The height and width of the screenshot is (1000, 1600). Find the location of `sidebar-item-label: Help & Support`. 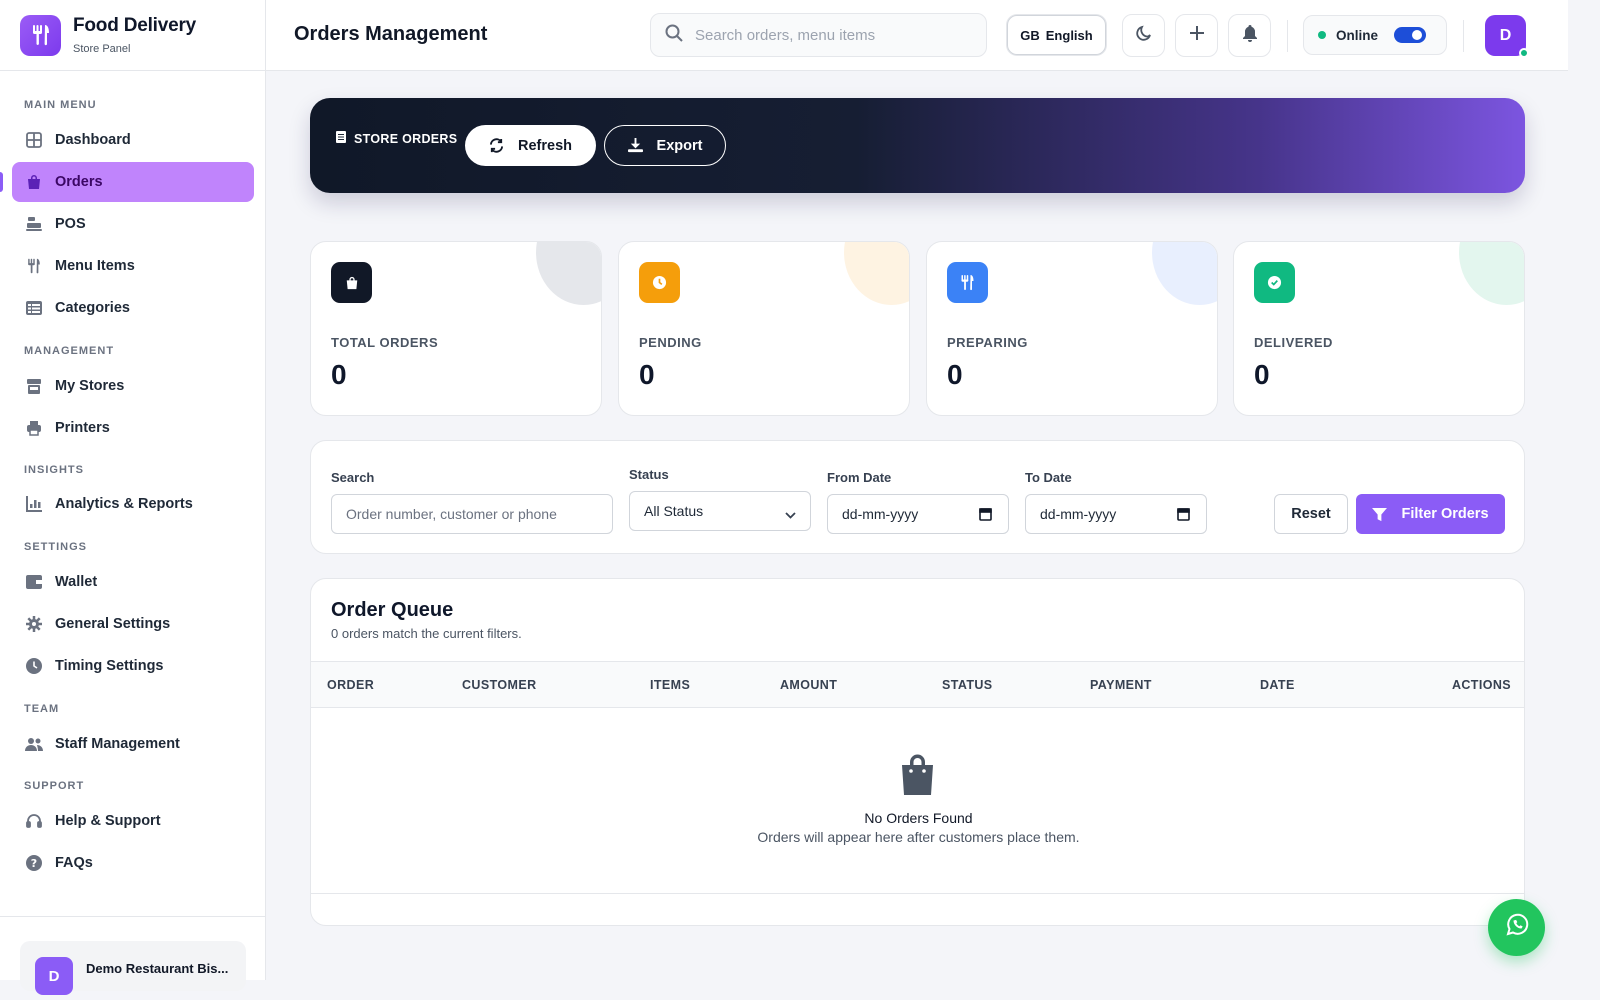

sidebar-item-label: Help & Support is located at coordinates (108, 821).